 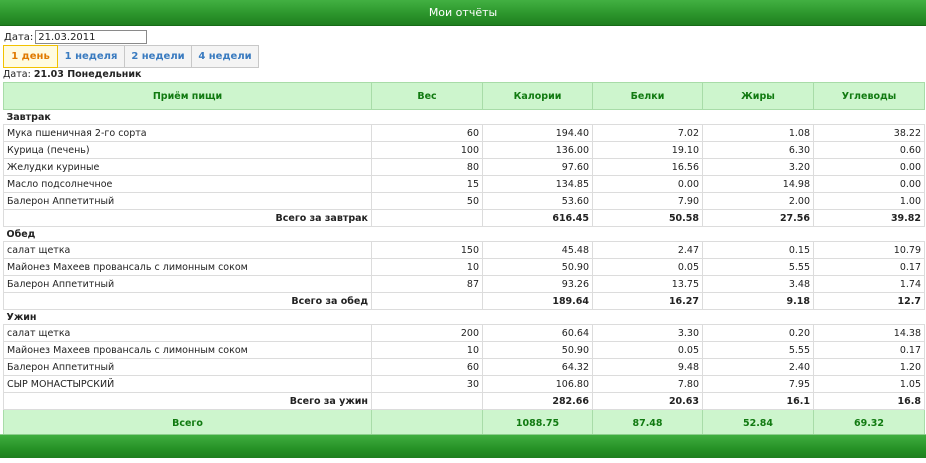 I want to click on weight-cell: 80, so click(x=427, y=167).